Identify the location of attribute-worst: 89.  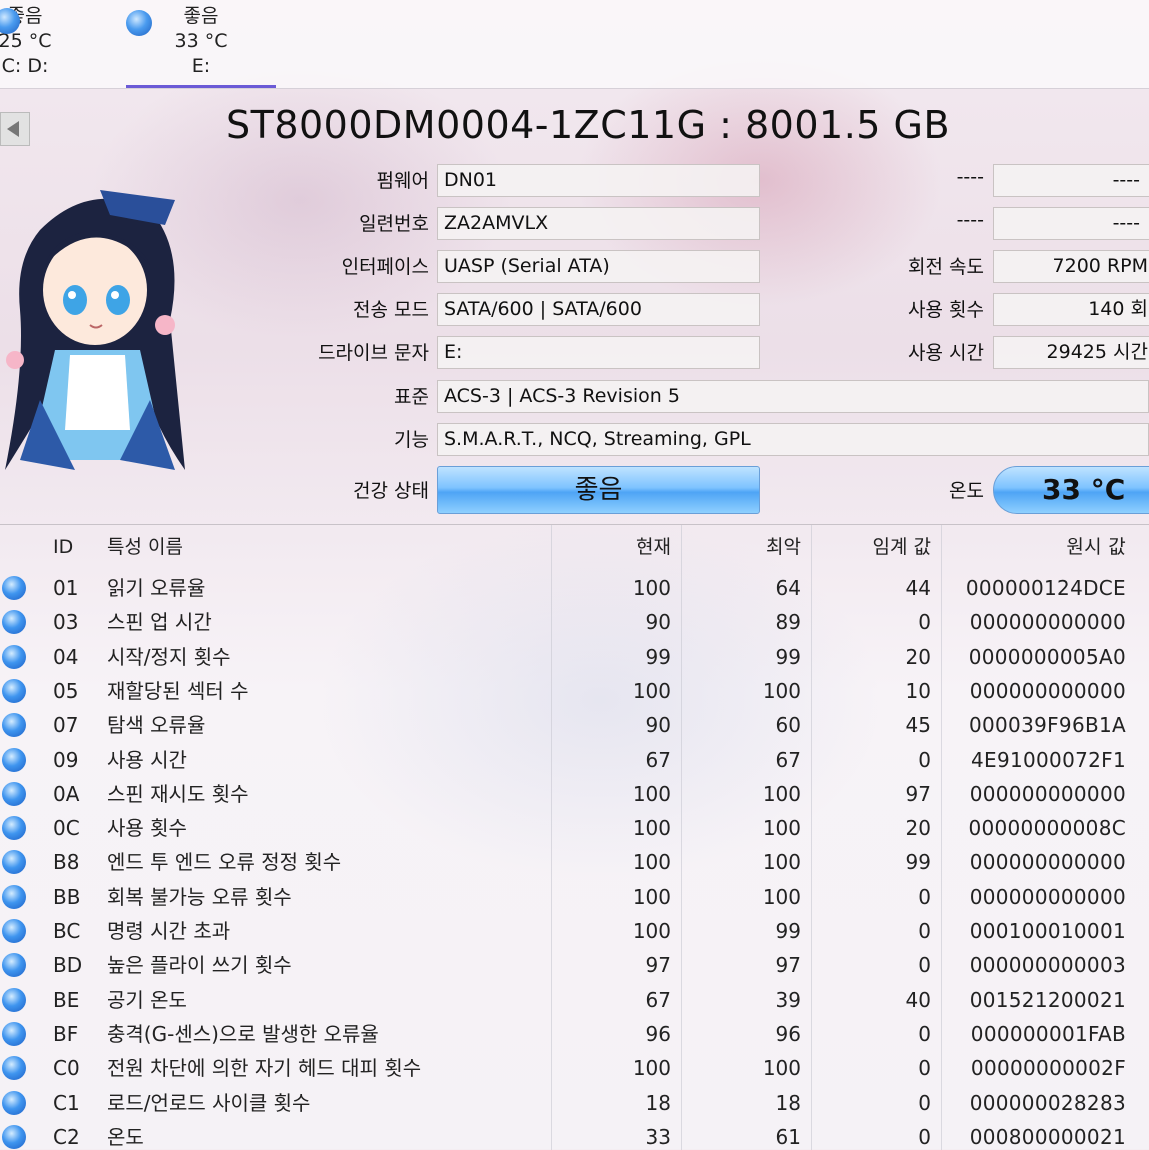
(788, 622).